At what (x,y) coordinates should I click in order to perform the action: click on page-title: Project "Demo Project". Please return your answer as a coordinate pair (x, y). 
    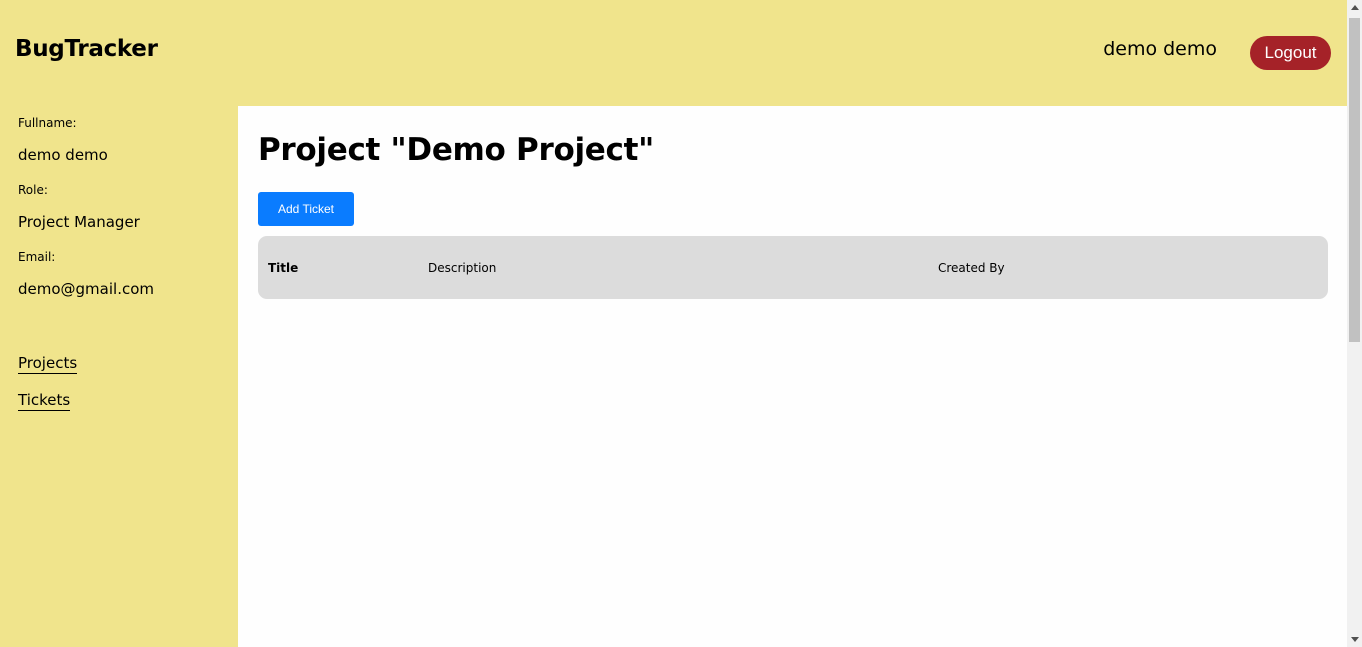
    Looking at the image, I should click on (456, 150).